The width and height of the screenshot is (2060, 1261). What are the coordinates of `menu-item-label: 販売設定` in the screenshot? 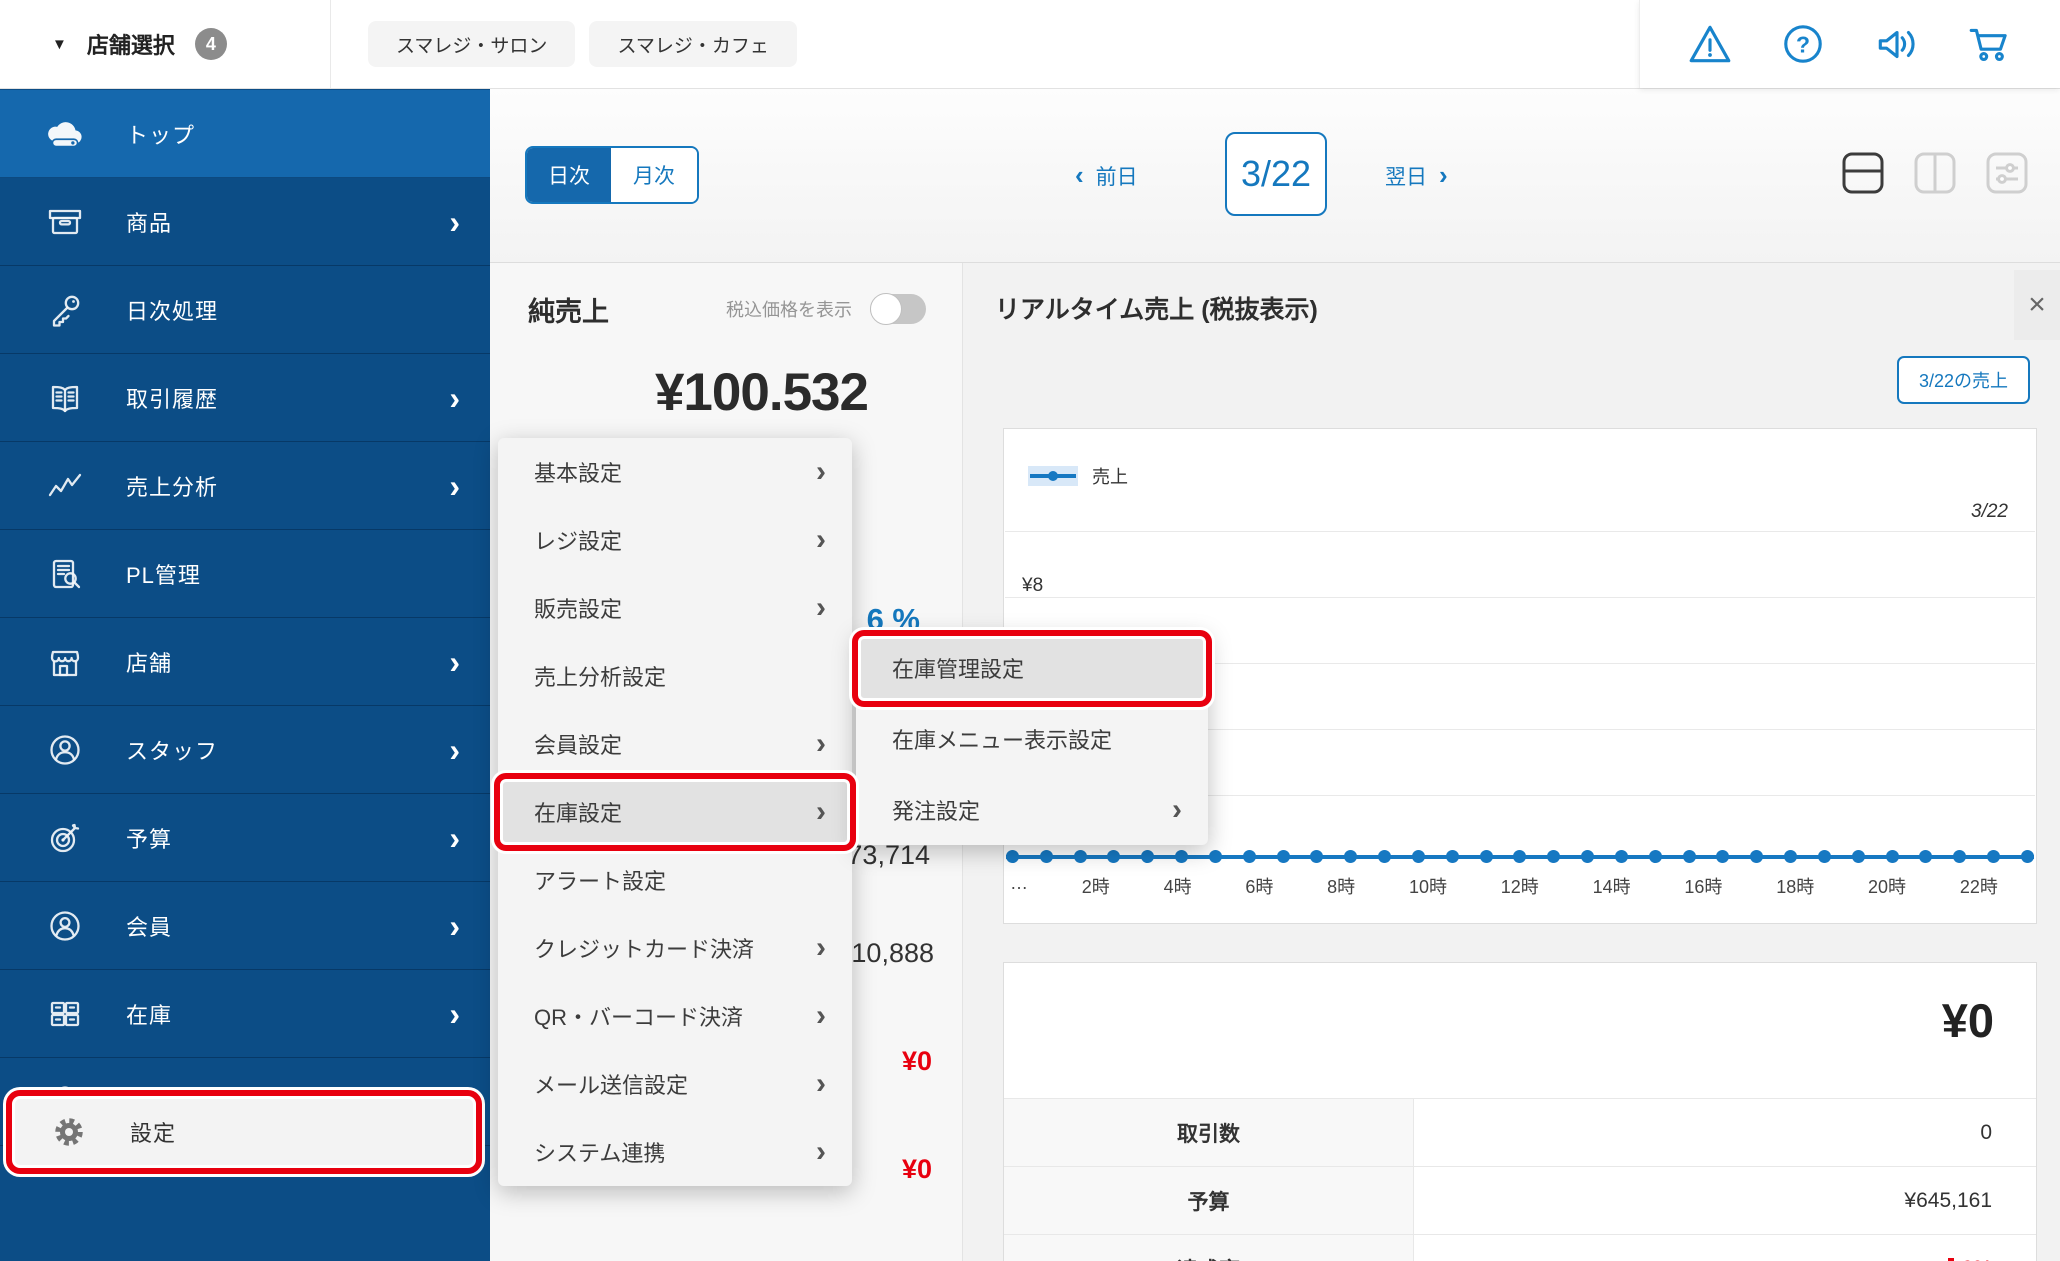 It's located at (578, 609).